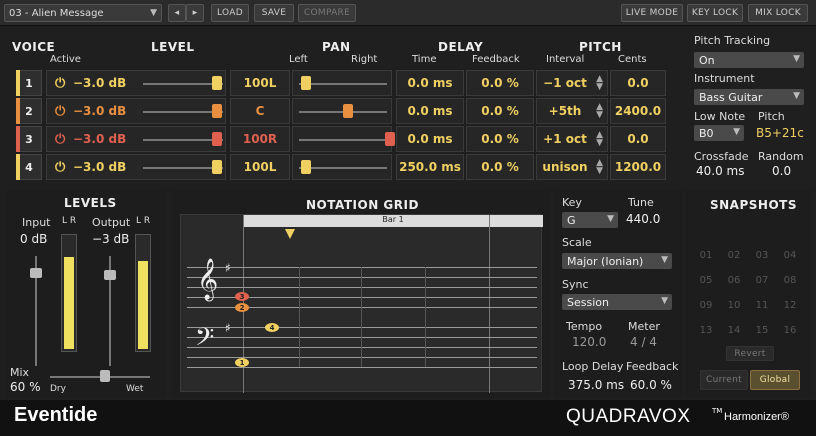 This screenshot has height=436, width=816. I want to click on snapshot-slot: 03, so click(762, 255).